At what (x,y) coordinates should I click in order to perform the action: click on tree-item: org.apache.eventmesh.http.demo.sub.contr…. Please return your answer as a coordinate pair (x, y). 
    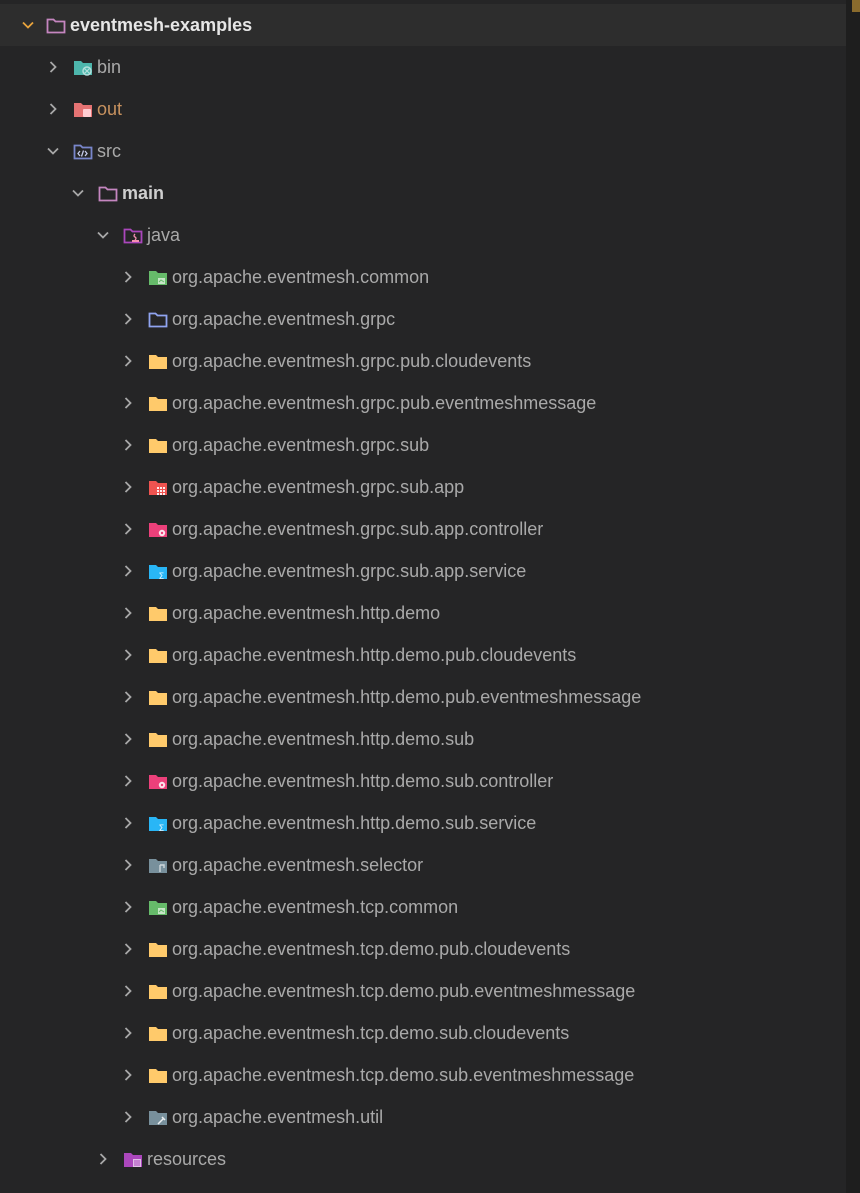
    Looking at the image, I should click on (423, 781).